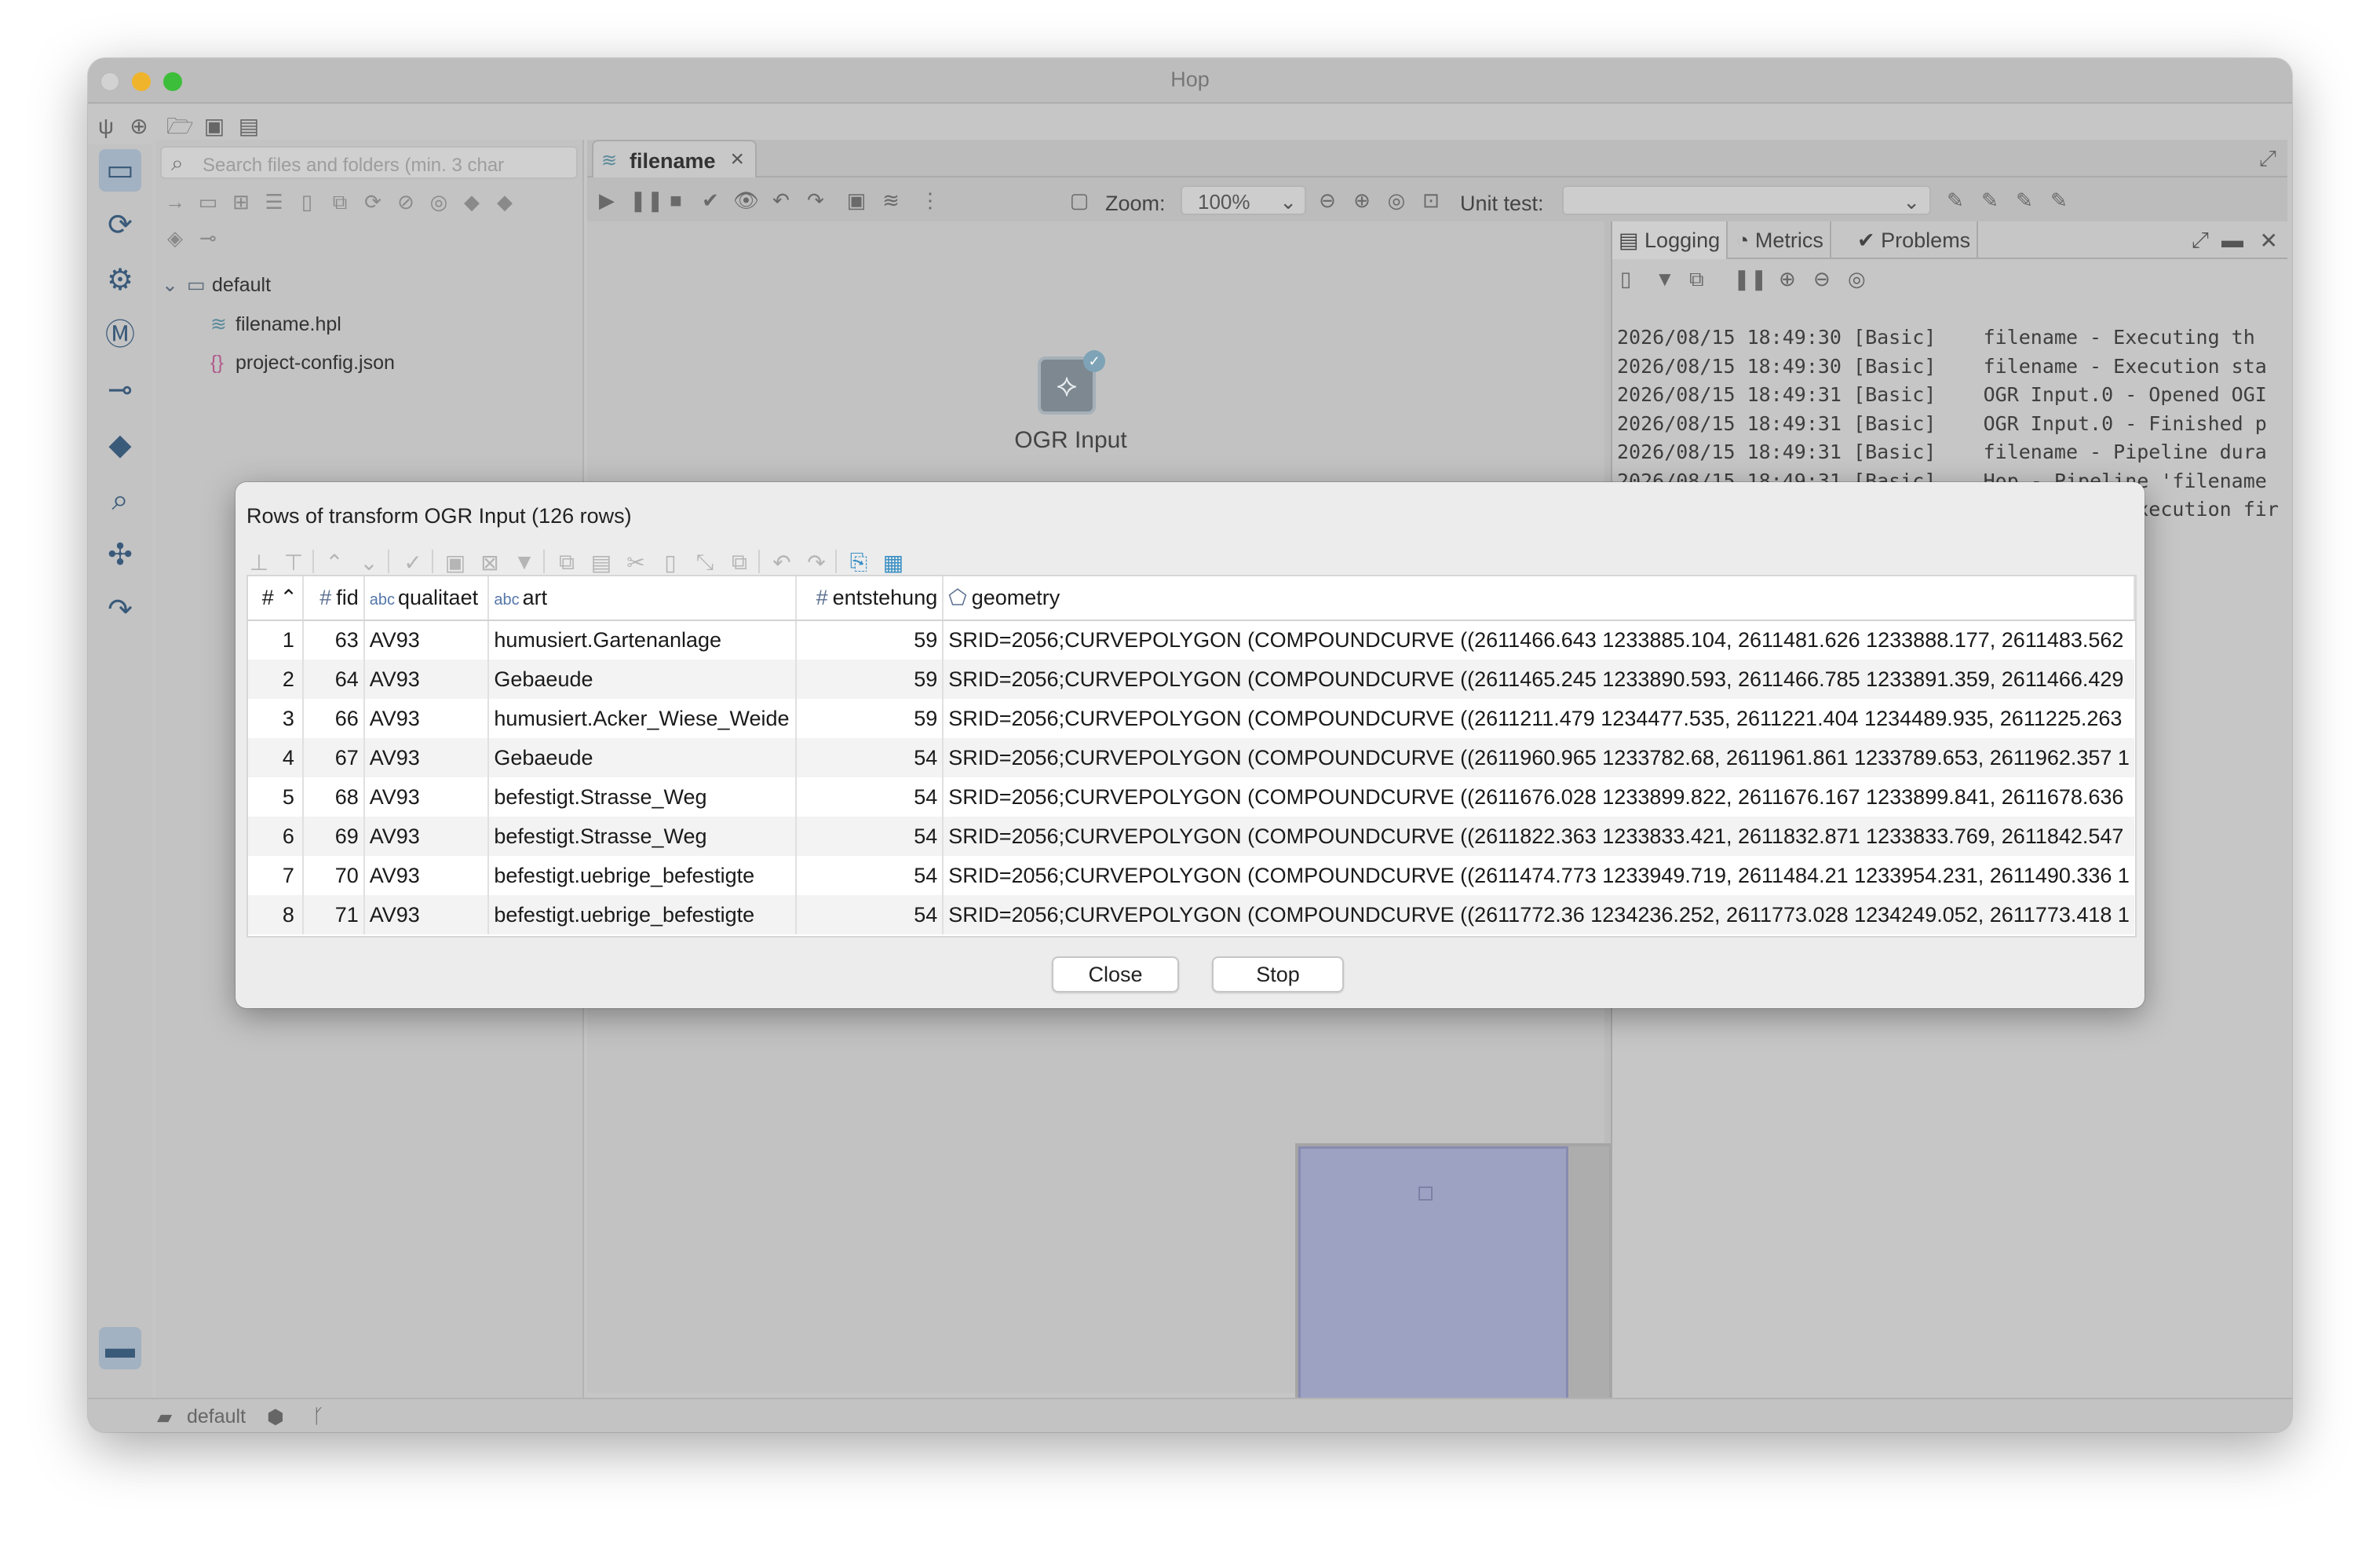 Image resolution: width=2380 pixels, height=1550 pixels. I want to click on reset-zoom-log-icon: ◎, so click(1857, 279).